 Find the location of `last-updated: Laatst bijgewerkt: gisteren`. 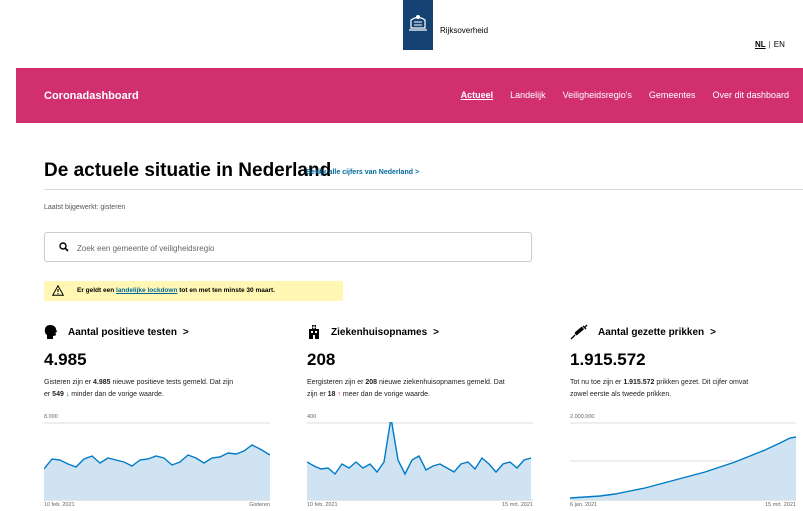

last-updated: Laatst bijgewerkt: gisteren is located at coordinates (85, 207).